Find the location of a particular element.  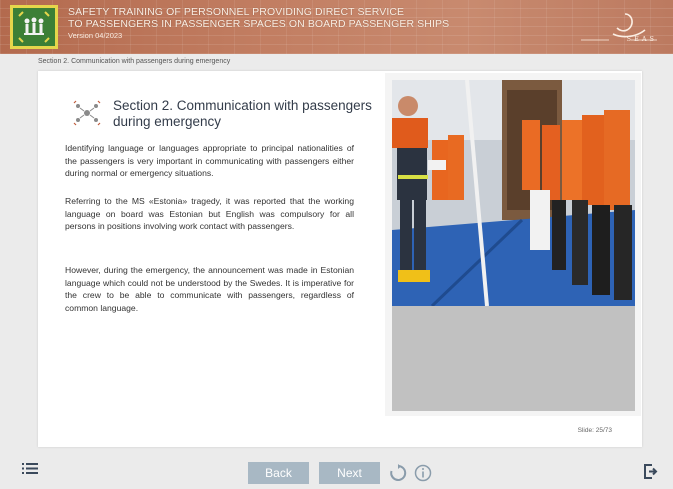

back-button: Back is located at coordinates (278, 473).